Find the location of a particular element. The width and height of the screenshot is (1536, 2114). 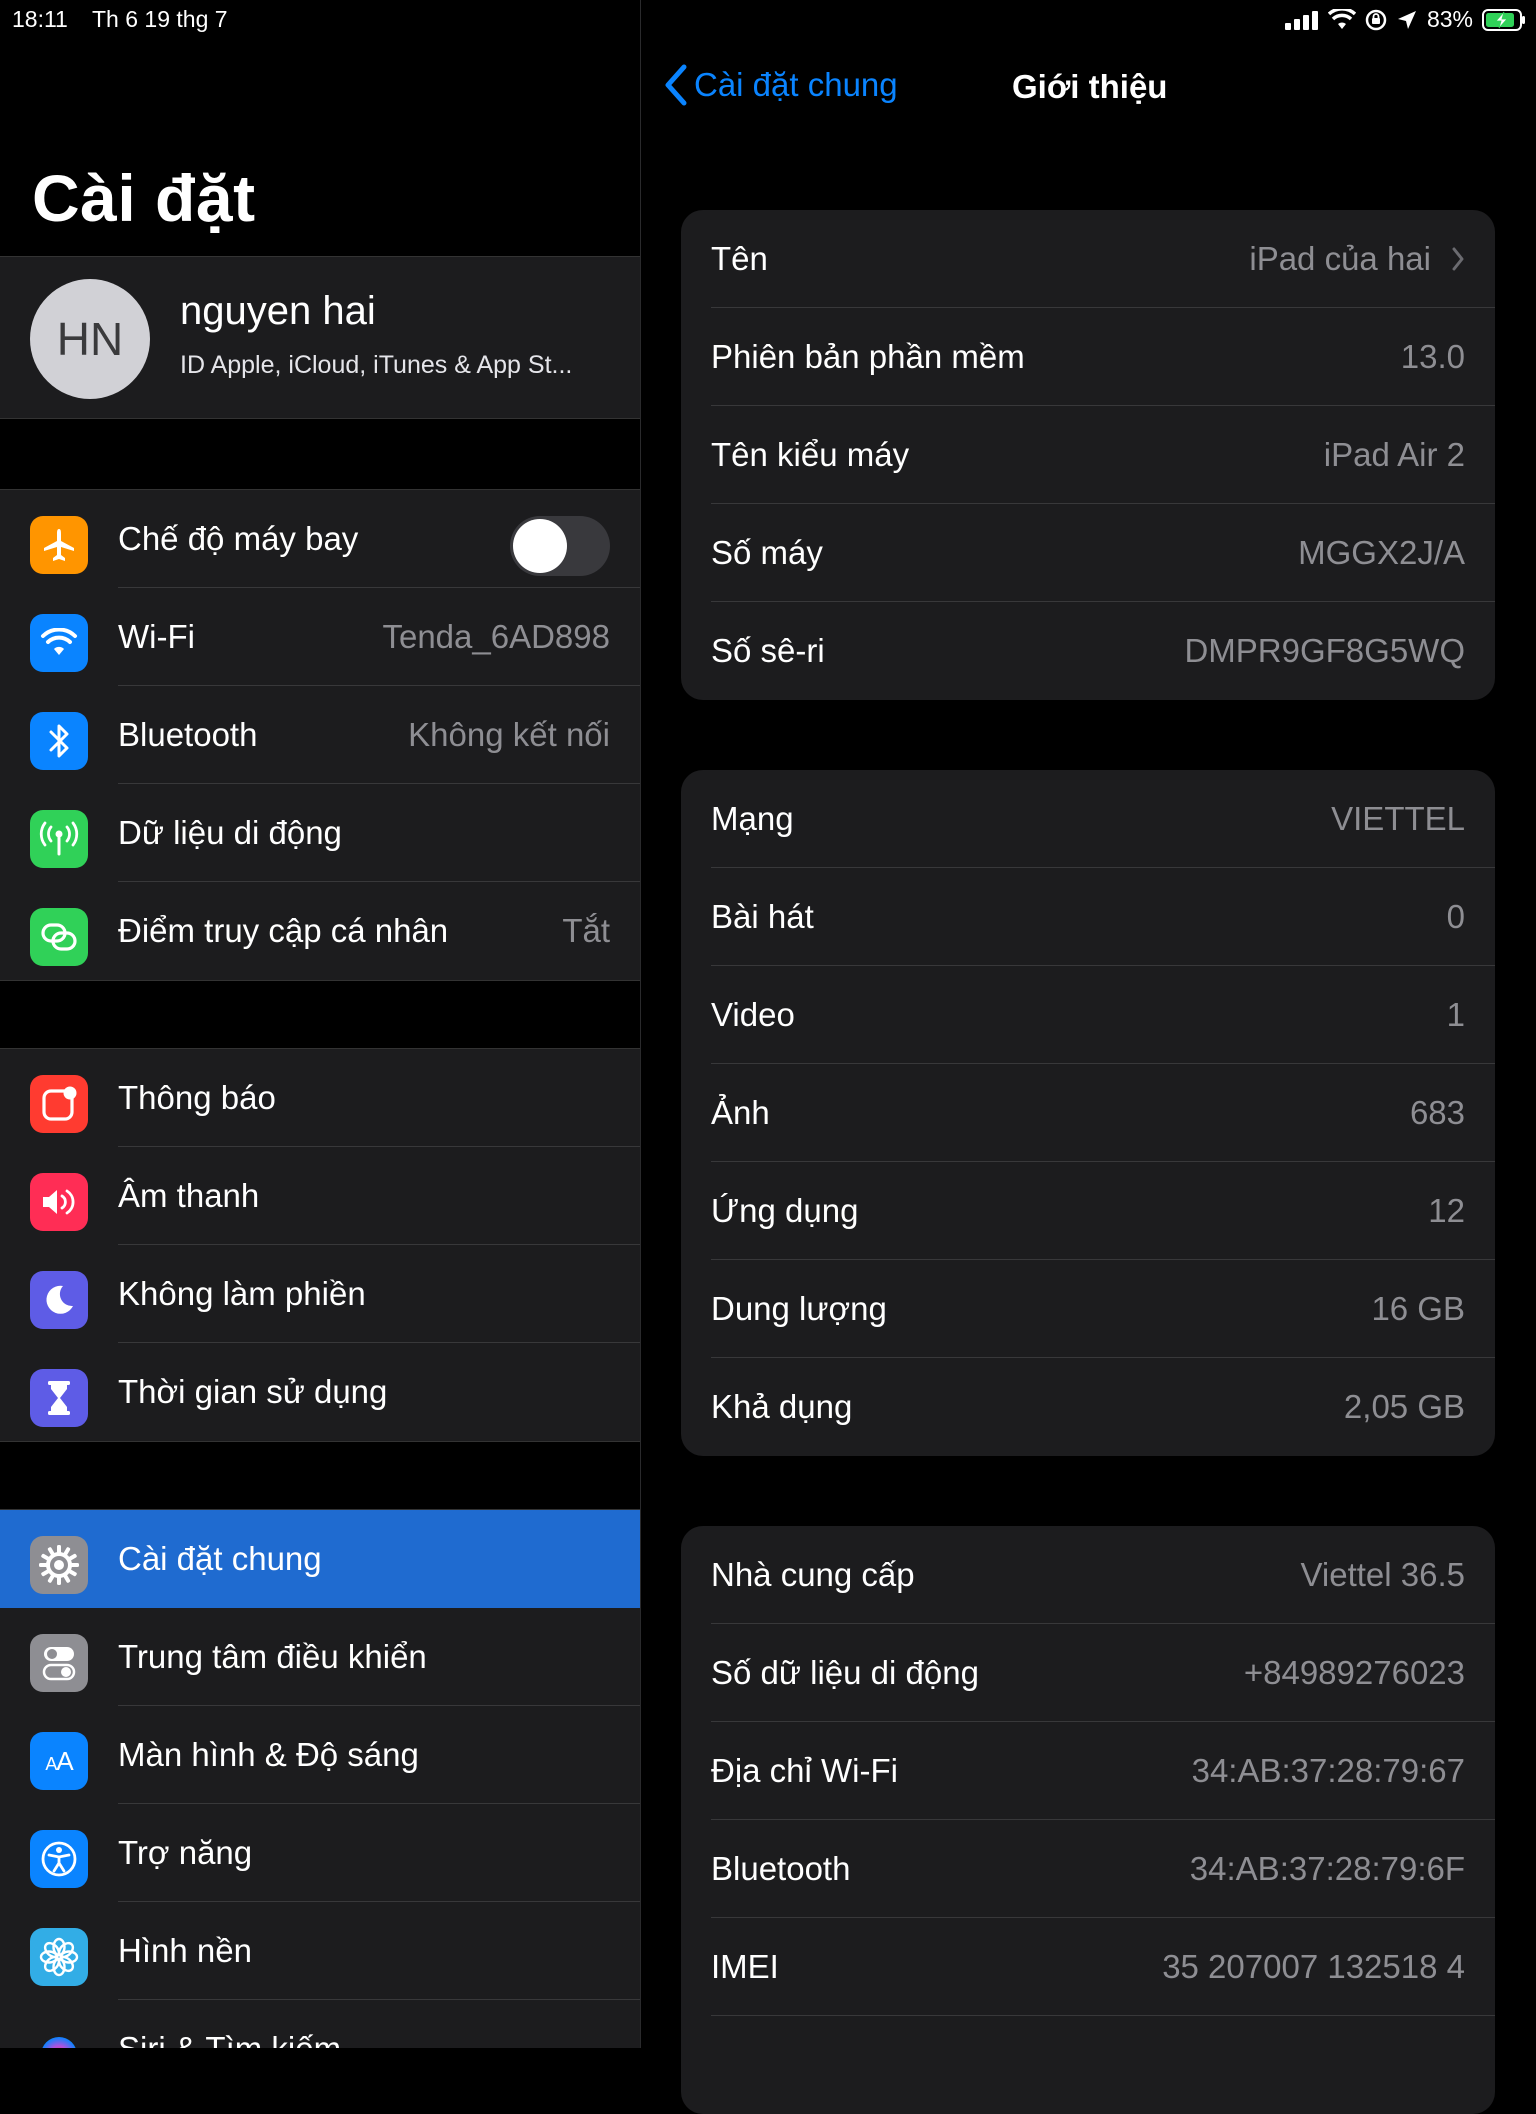

about-row-value: 0 is located at coordinates (1455, 916).